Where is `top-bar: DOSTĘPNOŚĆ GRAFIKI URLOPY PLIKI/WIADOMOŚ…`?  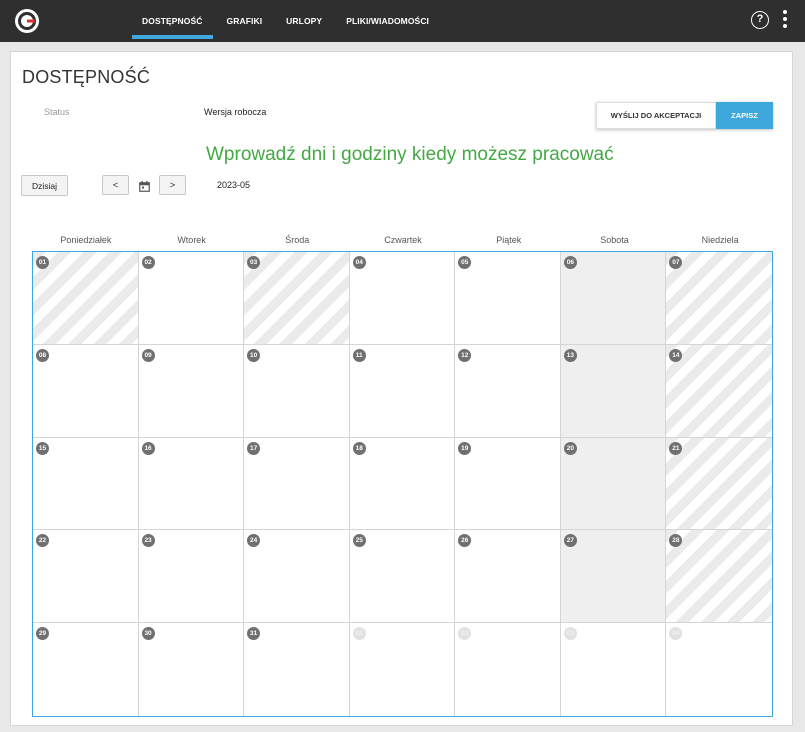 top-bar: DOSTĘPNOŚĆ GRAFIKI URLOPY PLIKI/WIADOMOŚ… is located at coordinates (402, 21).